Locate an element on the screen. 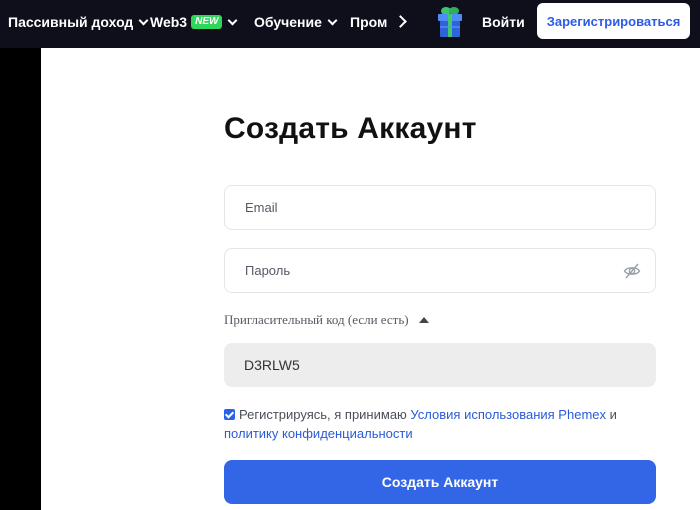 The height and width of the screenshot is (510, 700). password-field is located at coordinates (440, 270).